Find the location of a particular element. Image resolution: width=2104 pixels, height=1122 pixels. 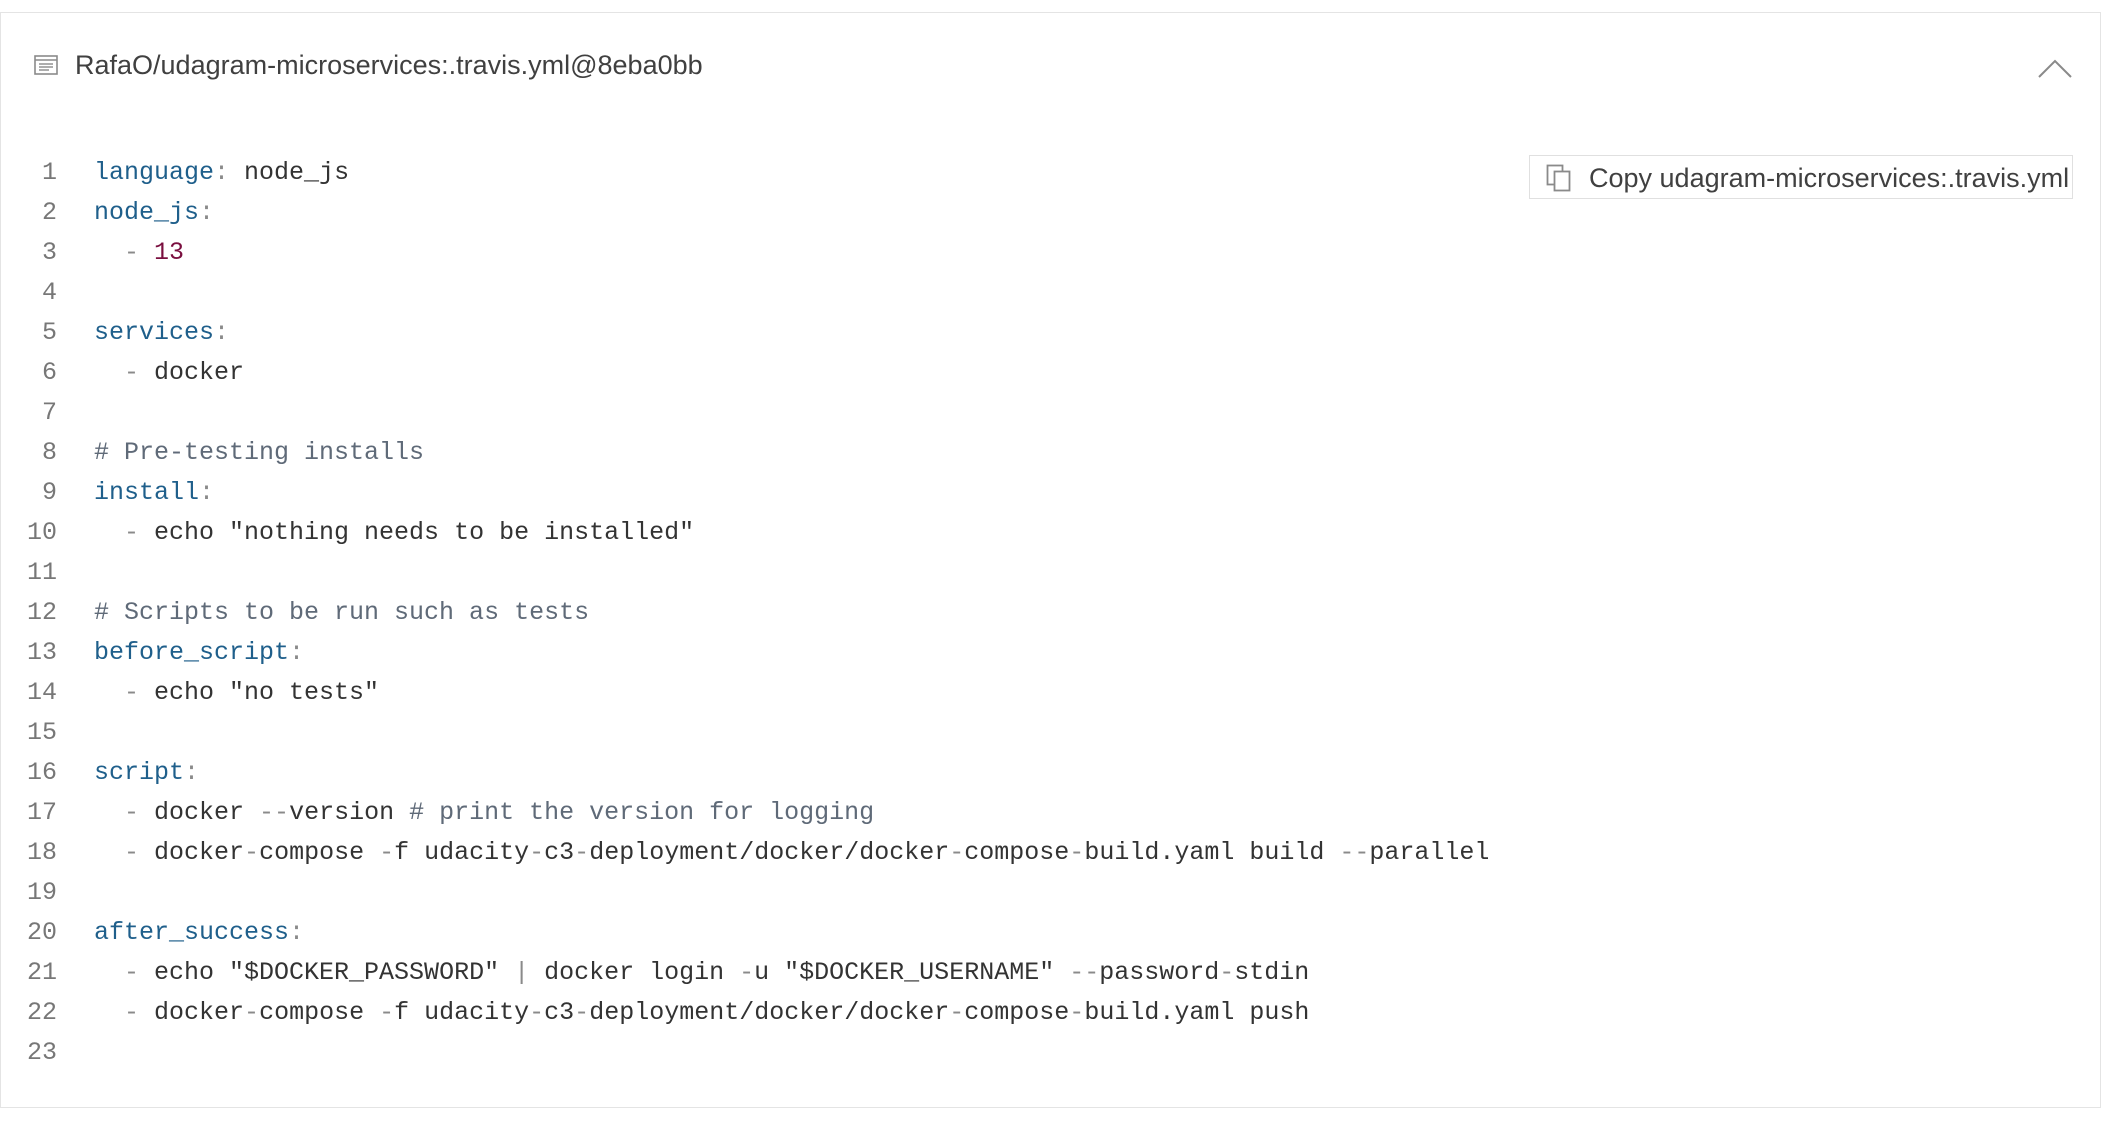

code-line: 13 before_script: is located at coordinates (751, 653).